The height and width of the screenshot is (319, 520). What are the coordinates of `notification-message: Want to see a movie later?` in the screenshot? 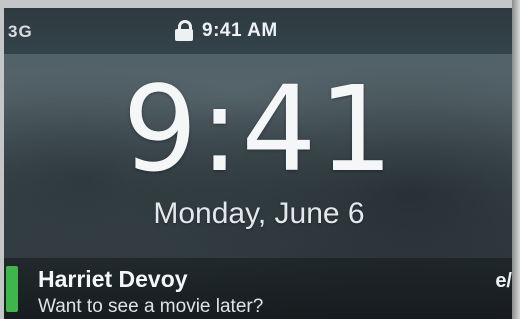 It's located at (151, 306).